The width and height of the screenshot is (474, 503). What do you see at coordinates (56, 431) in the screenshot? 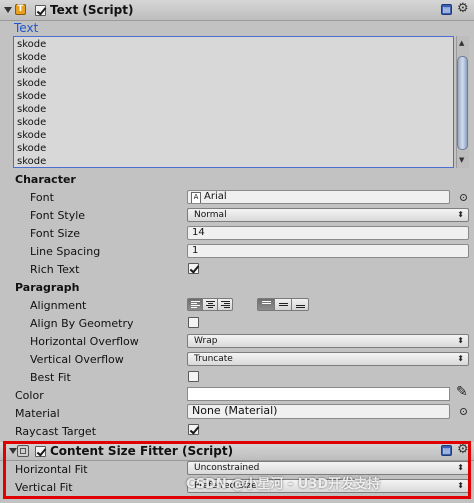
I see `raycast-target-label: Raycast Target` at bounding box center [56, 431].